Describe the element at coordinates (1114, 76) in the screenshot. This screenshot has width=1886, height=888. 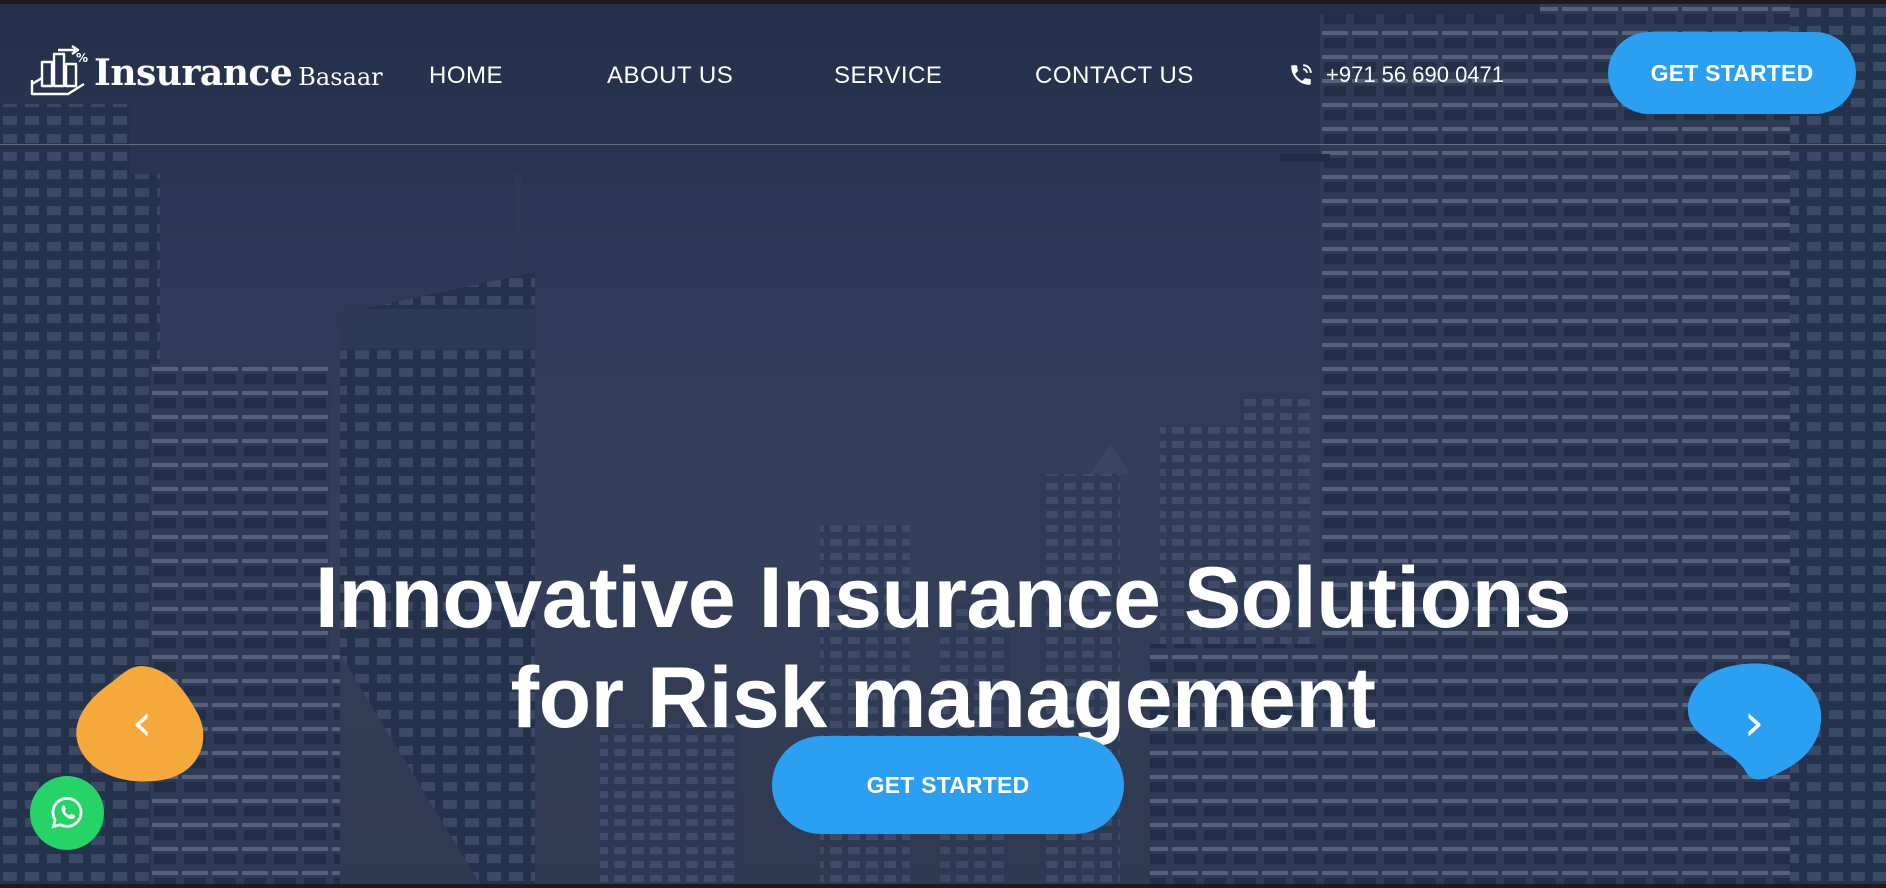
I see `nav-contact-us: CONTACT US` at that location.